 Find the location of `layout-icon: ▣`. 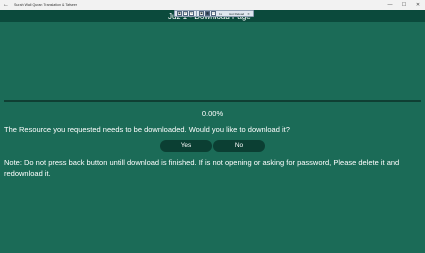

layout-icon: ▣ is located at coordinates (201, 13).